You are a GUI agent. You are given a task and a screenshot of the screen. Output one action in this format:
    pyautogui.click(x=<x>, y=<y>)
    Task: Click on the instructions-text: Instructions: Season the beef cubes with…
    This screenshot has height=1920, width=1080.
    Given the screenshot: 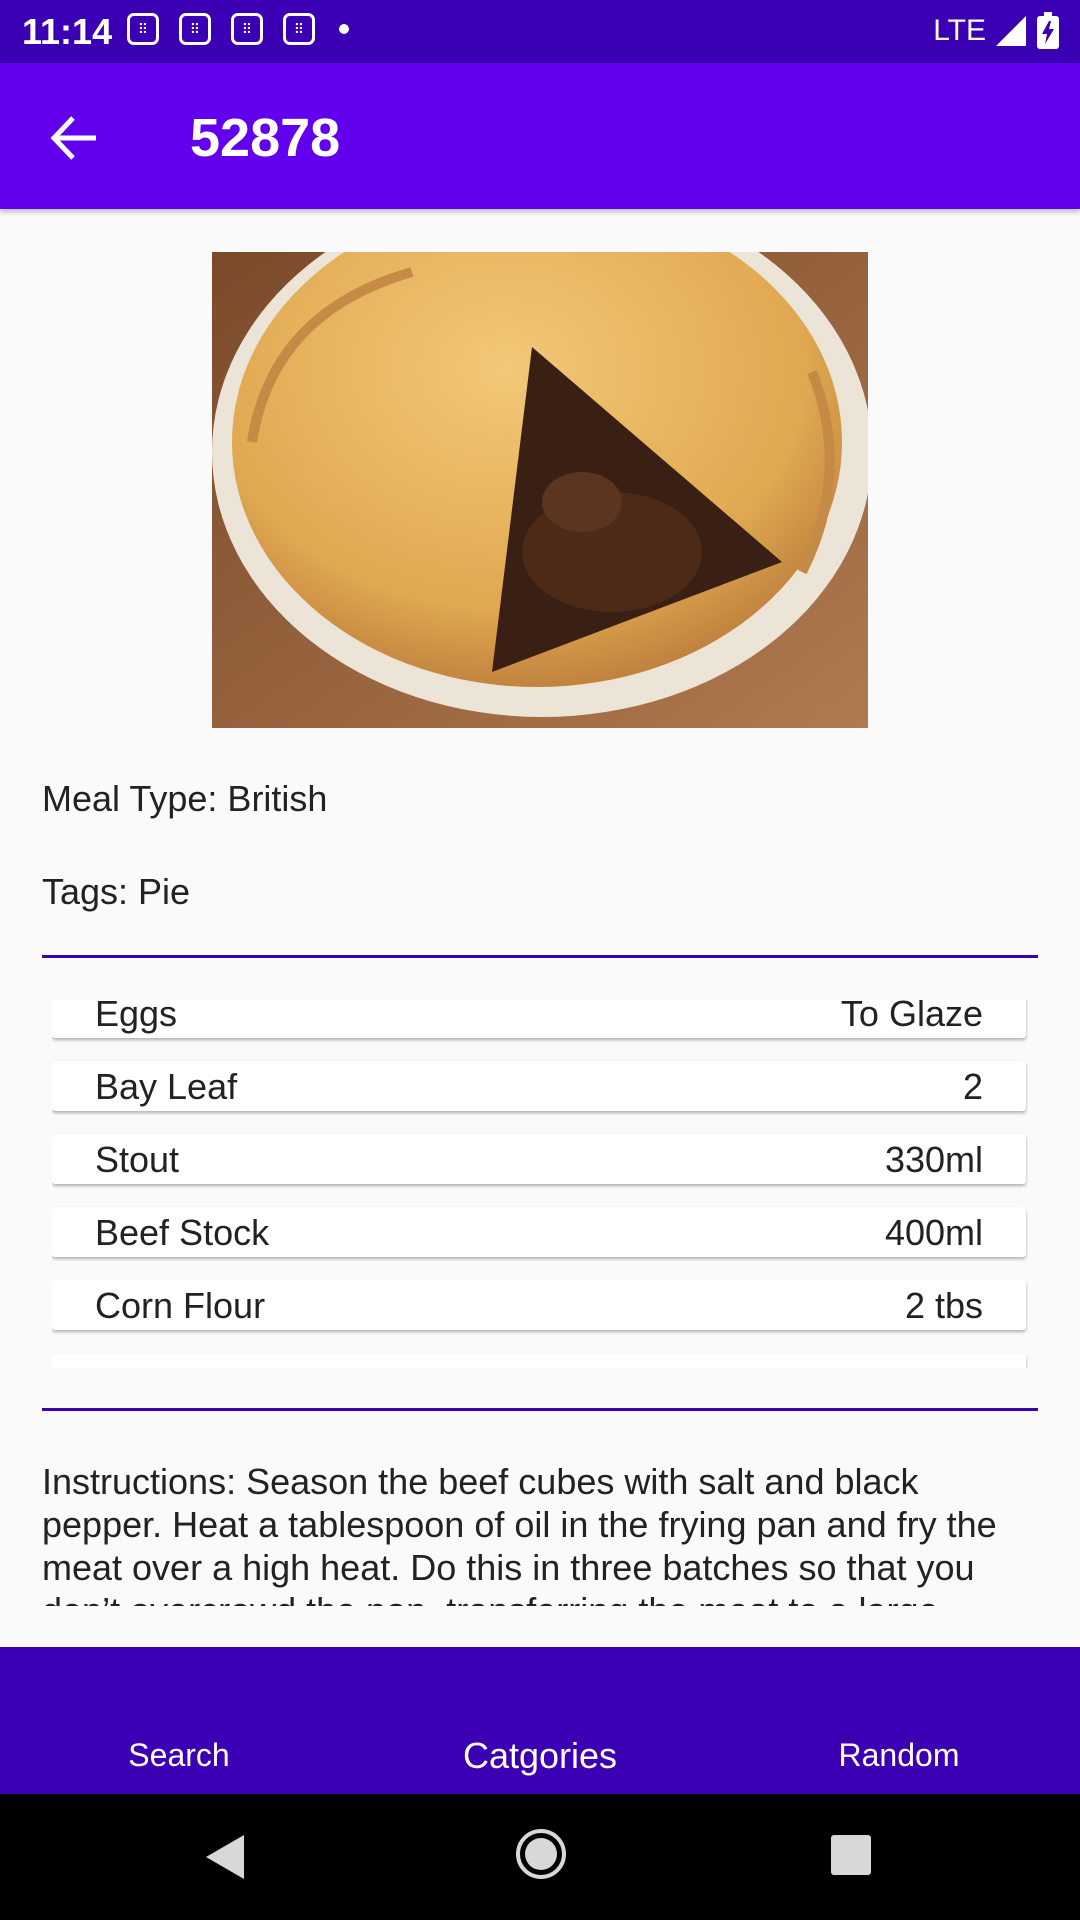 What is the action you would take?
    pyautogui.click(x=519, y=1533)
    